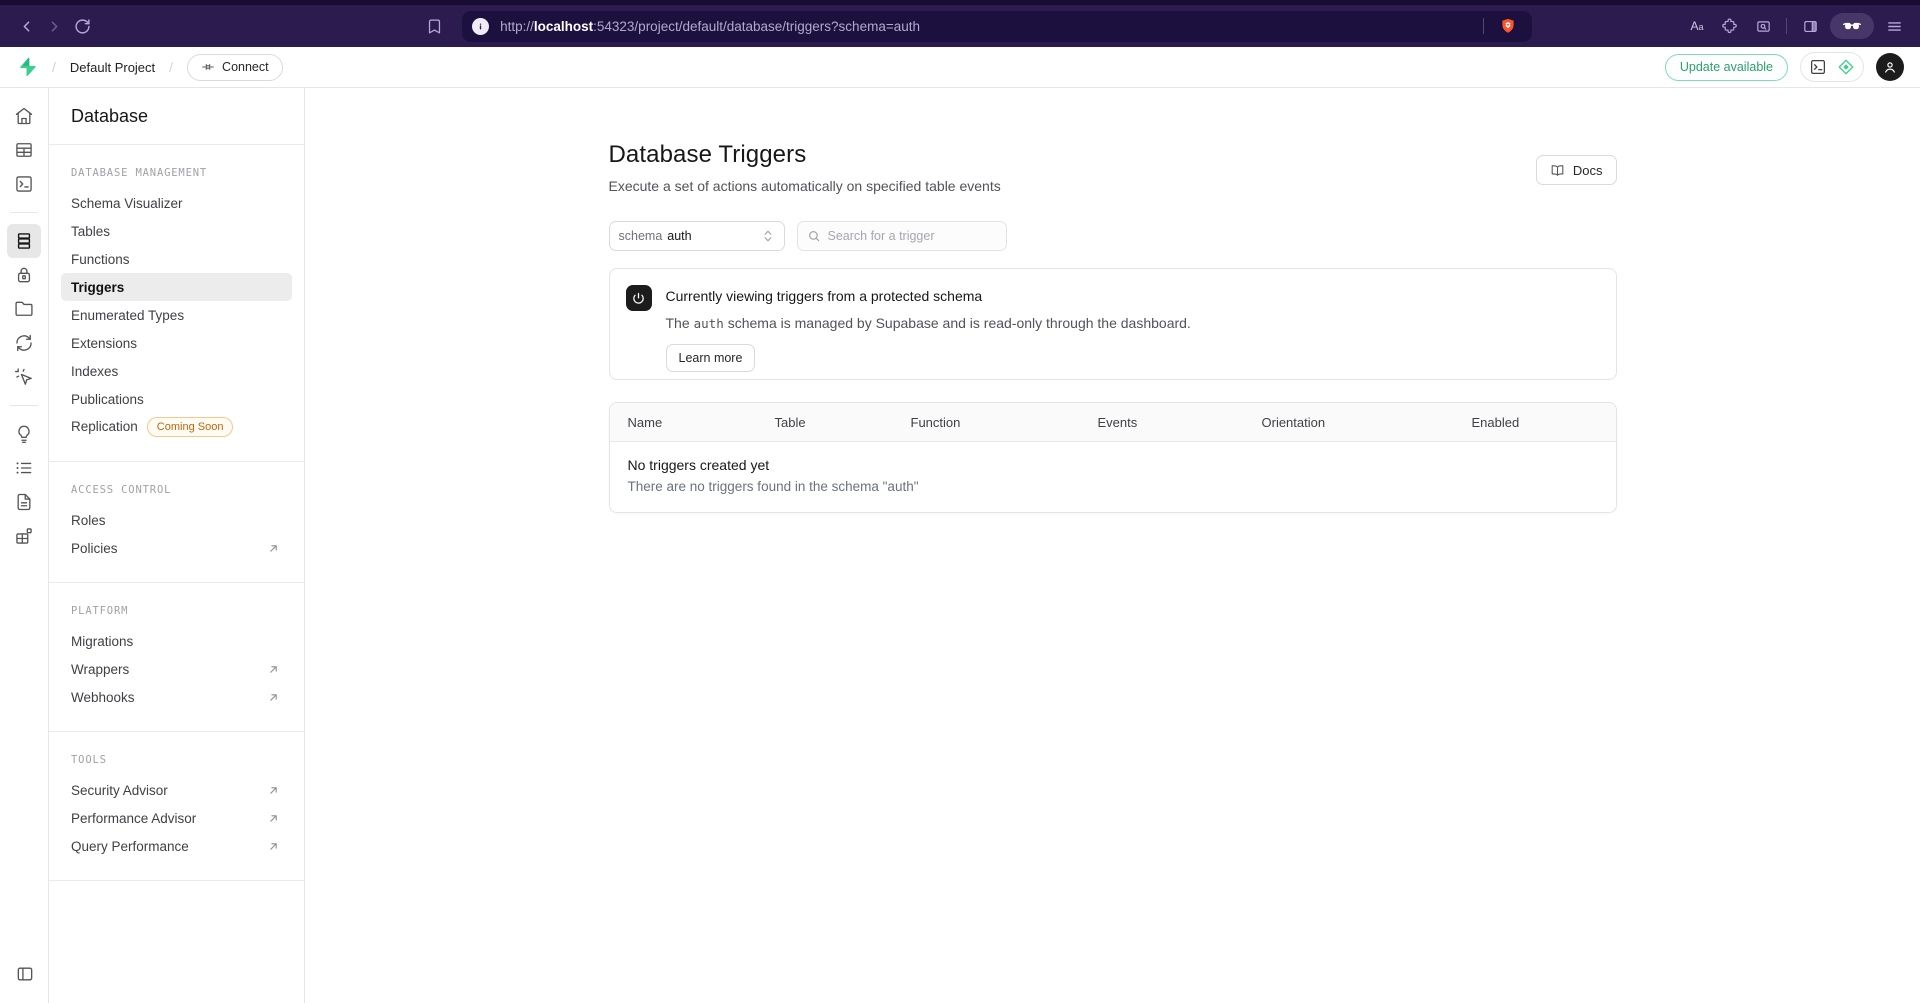 The height and width of the screenshot is (1003, 1920). Describe the element at coordinates (1484, 26) in the screenshot. I see `url-divider` at that location.